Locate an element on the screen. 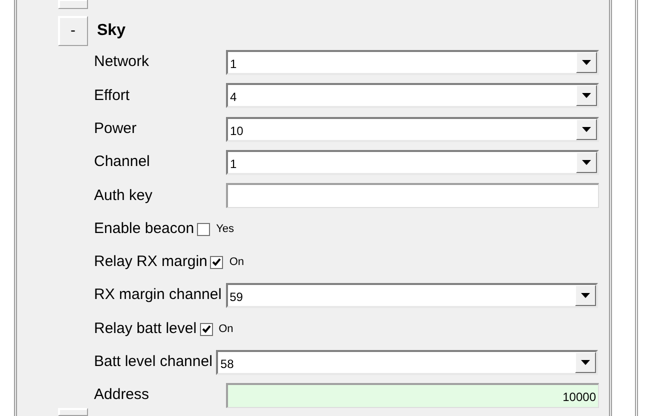 Image resolution: width=645 pixels, height=416 pixels. collapse-button: - is located at coordinates (73, 31).